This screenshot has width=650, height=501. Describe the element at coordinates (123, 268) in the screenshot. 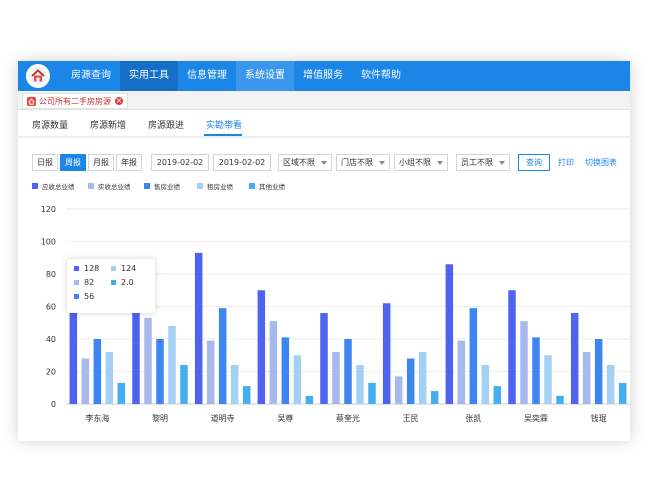

I see `tooltip-item: 124` at that location.